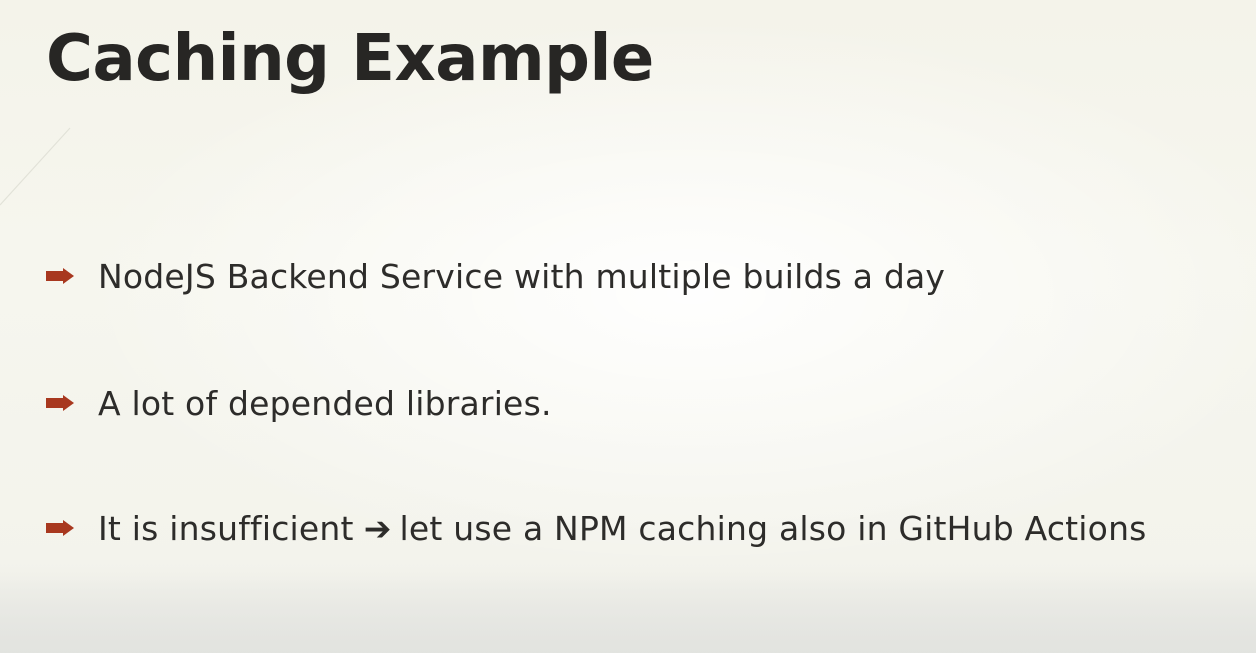  I want to click on bullet-text: A lot of depended libraries., so click(325, 403).